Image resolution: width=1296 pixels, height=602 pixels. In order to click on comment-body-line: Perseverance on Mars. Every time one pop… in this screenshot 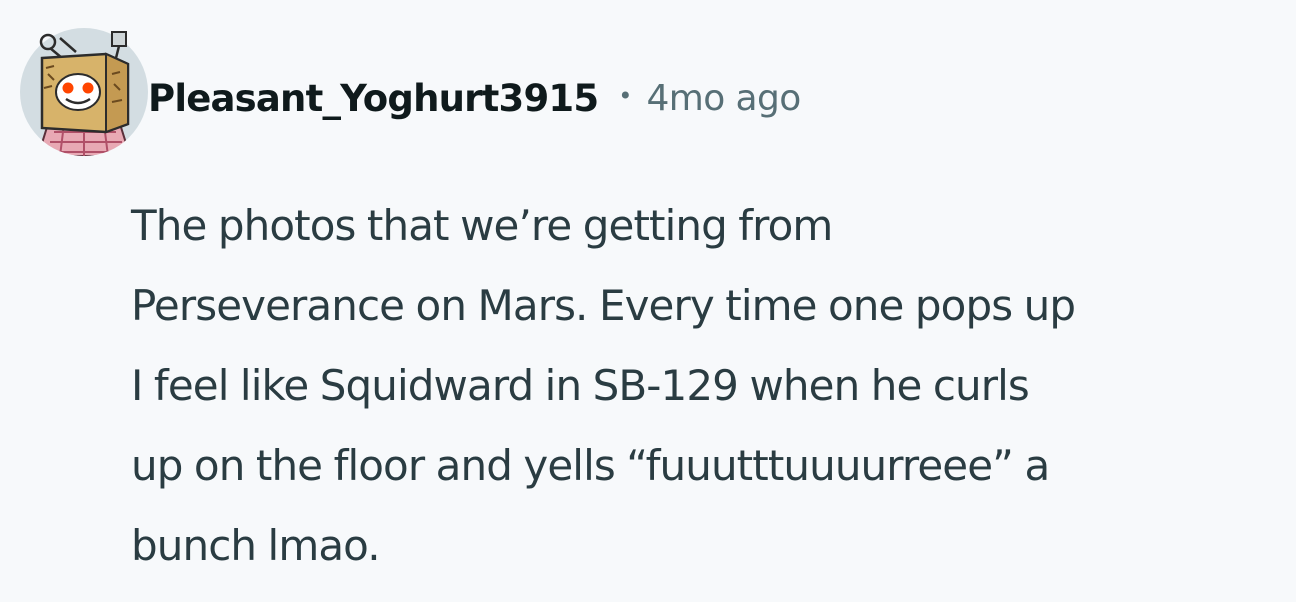, I will do `click(603, 305)`.